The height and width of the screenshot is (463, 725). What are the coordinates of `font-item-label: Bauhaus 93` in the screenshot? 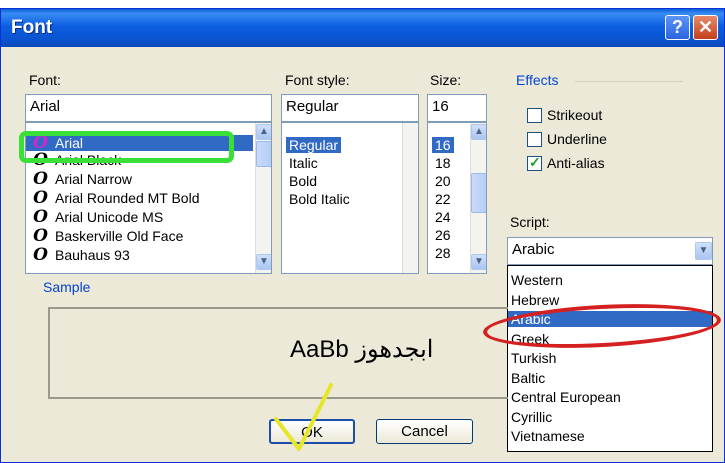 It's located at (92, 255).